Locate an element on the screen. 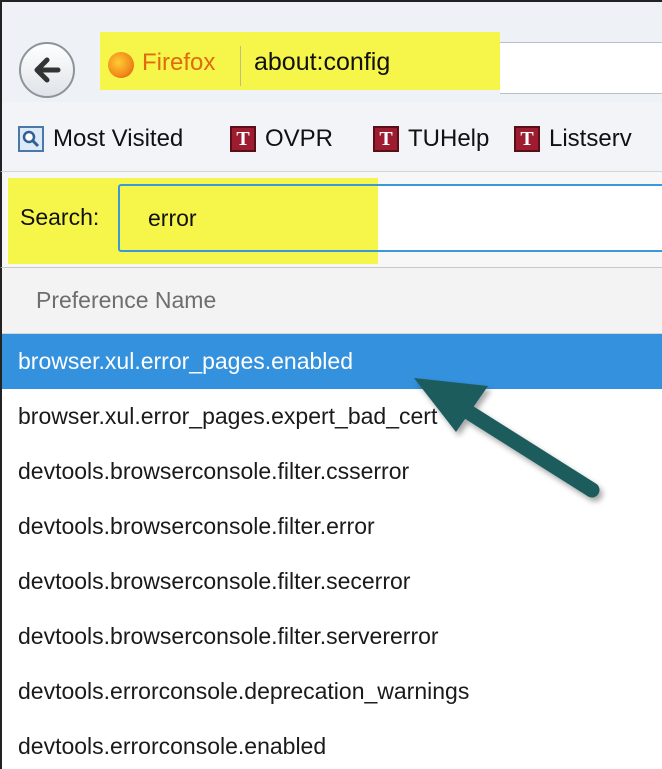  table-row: devtools.browserconsole.filter.error is located at coordinates (332, 526).